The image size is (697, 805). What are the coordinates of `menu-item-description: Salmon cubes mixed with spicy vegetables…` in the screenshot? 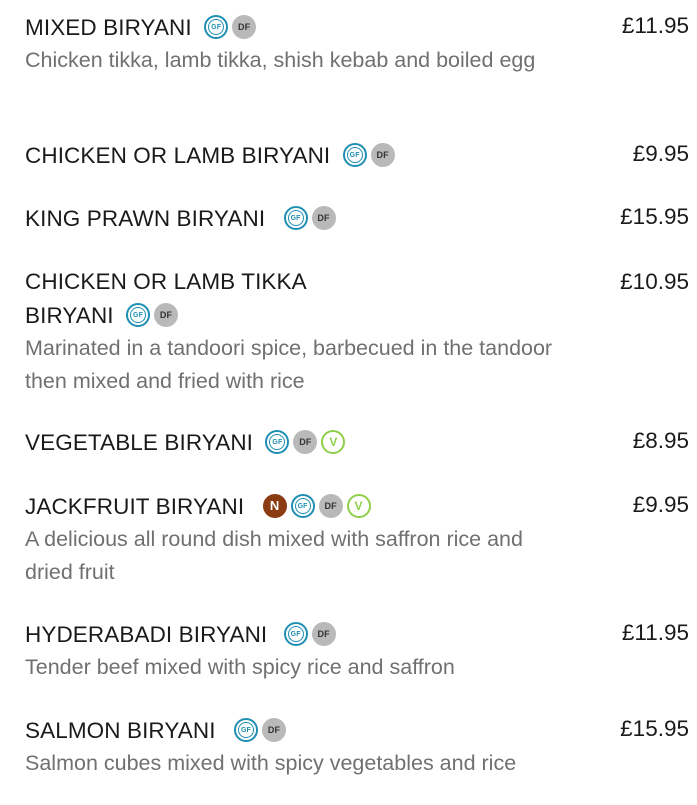 It's located at (271, 763).